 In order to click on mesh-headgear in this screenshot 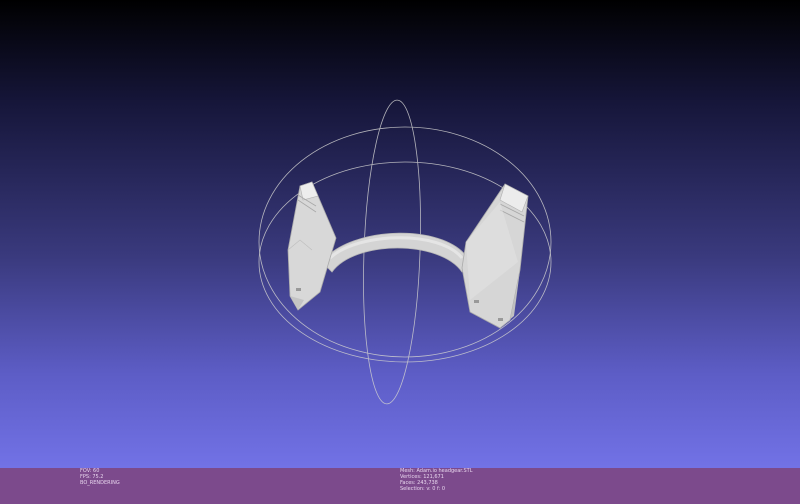, I will do `click(408, 255)`.